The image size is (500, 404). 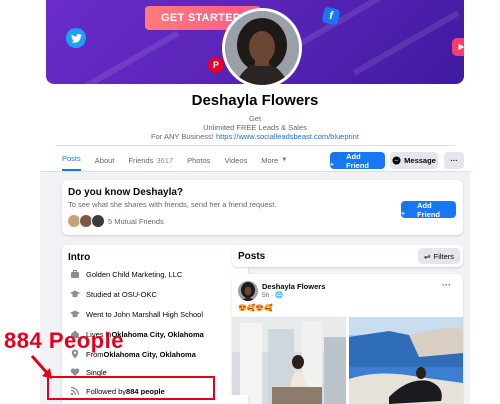 I want to click on bio-line-2: Unlimited FREE Leads & Sales, so click(x=255, y=127).